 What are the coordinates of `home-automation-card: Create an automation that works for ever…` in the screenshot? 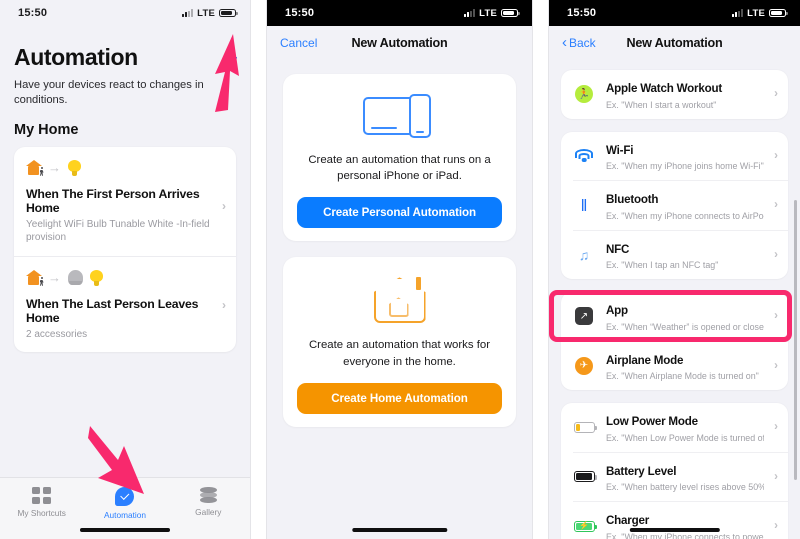 It's located at (399, 342).